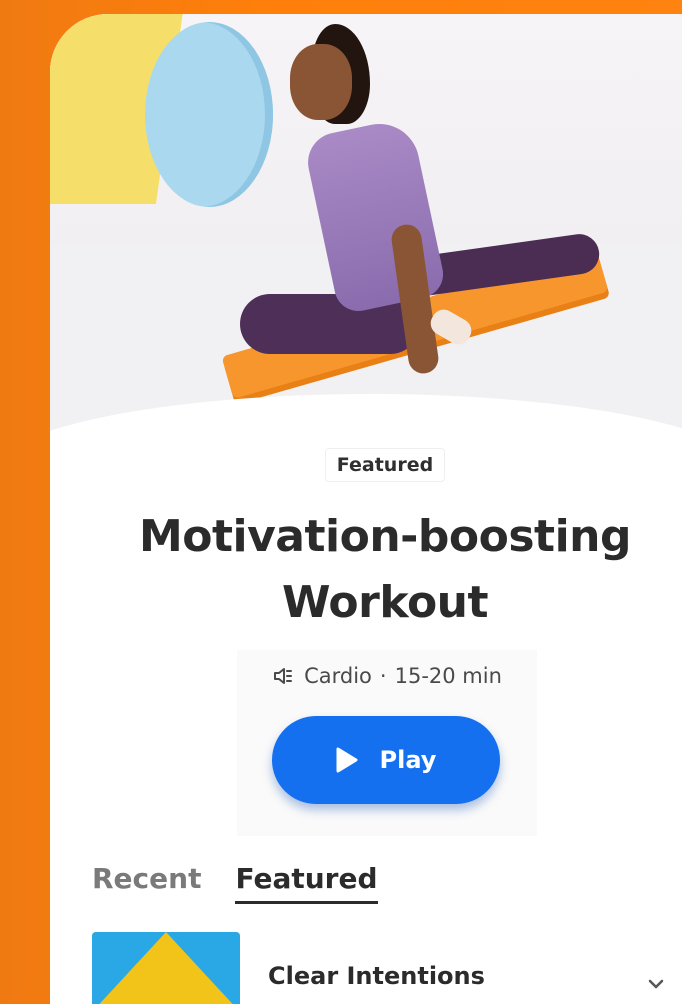 This screenshot has width=682, height=1004. What do you see at coordinates (283, 676) in the screenshot?
I see `speaker-icon` at bounding box center [283, 676].